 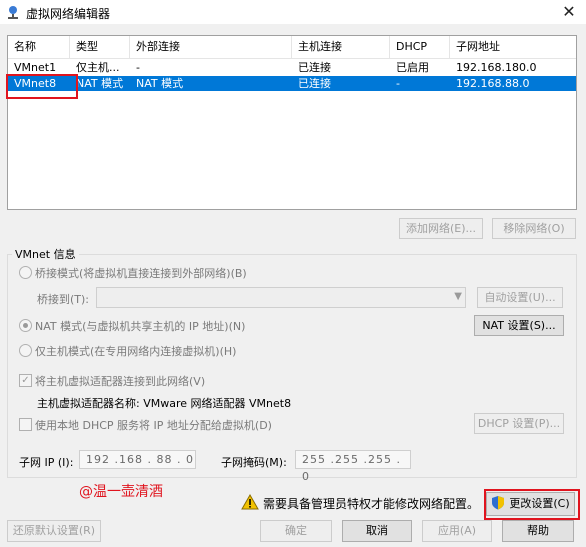 I want to click on row-external: NAT 模式, so click(x=160, y=83).